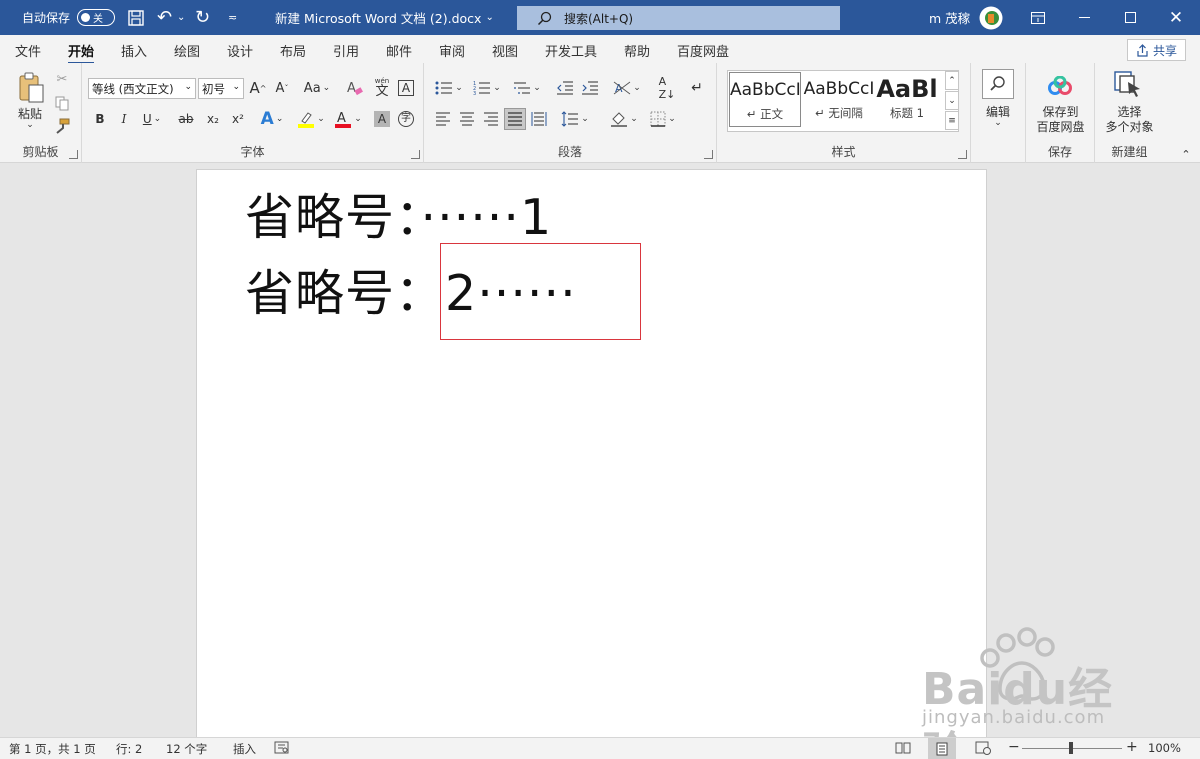 The image size is (1200, 759). I want to click on line-spacing-button: ⌄, so click(575, 119).